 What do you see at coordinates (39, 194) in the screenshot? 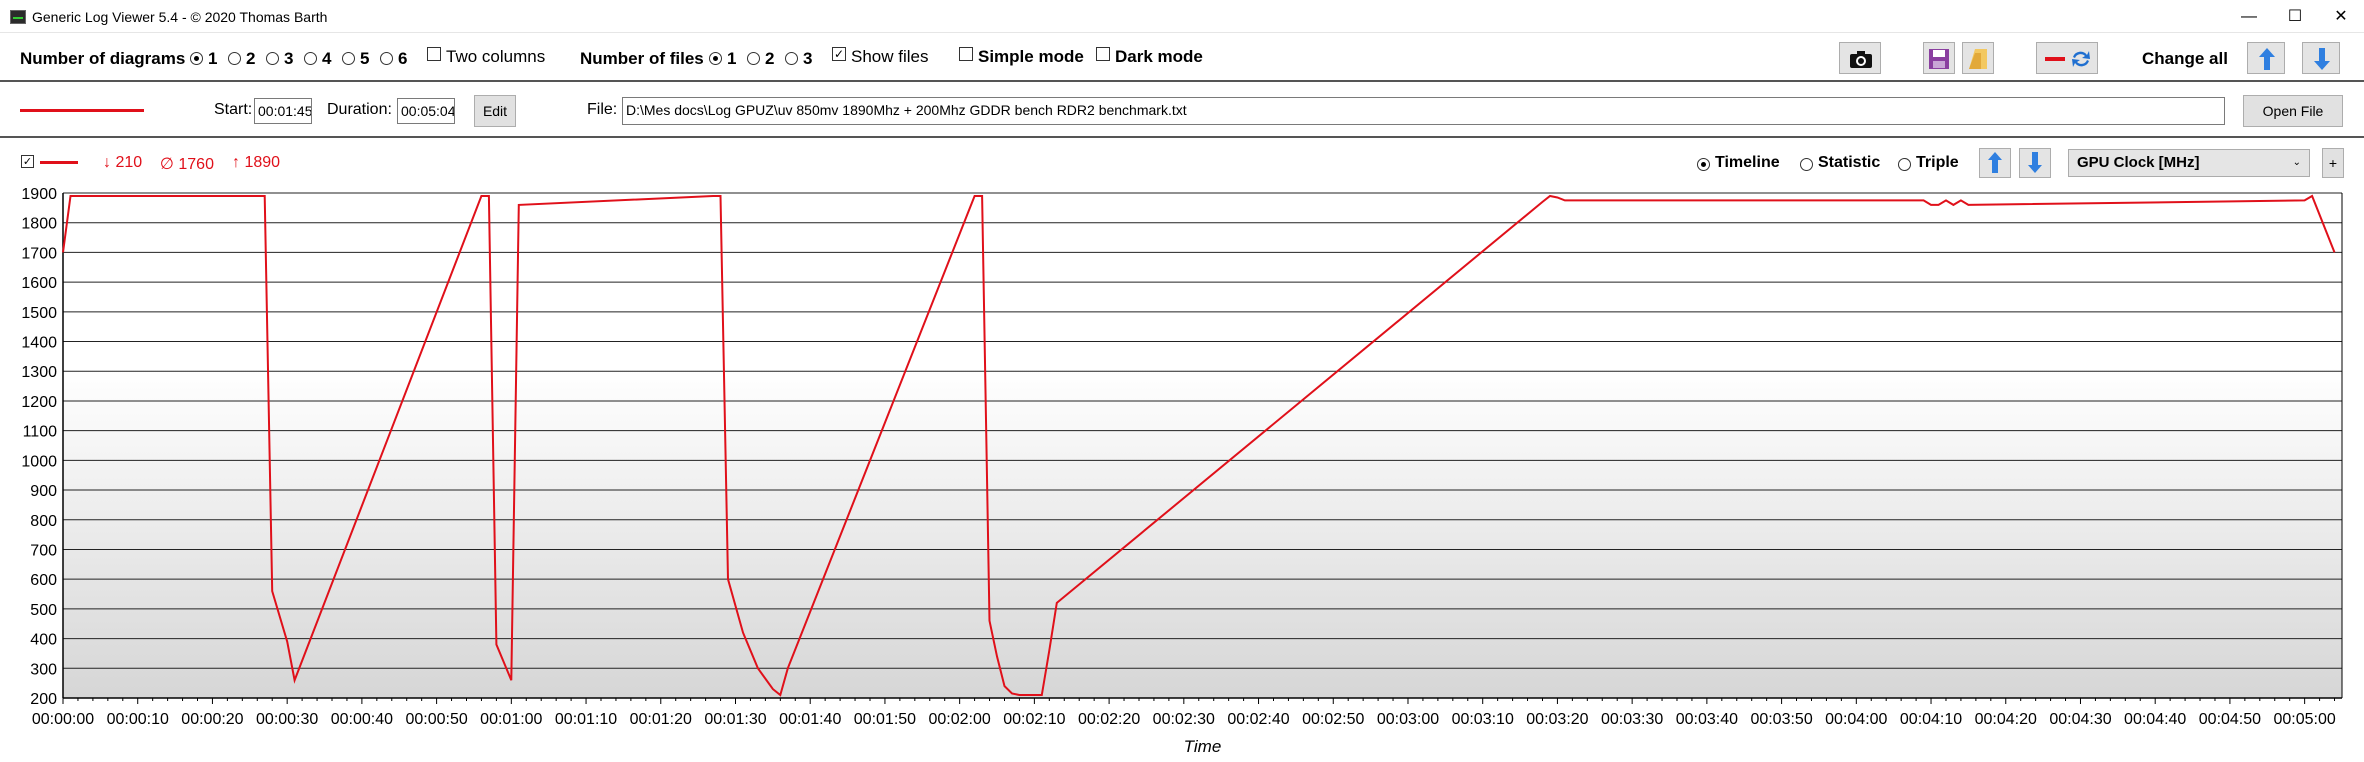
I see `y-tick-label: 1900` at bounding box center [39, 194].